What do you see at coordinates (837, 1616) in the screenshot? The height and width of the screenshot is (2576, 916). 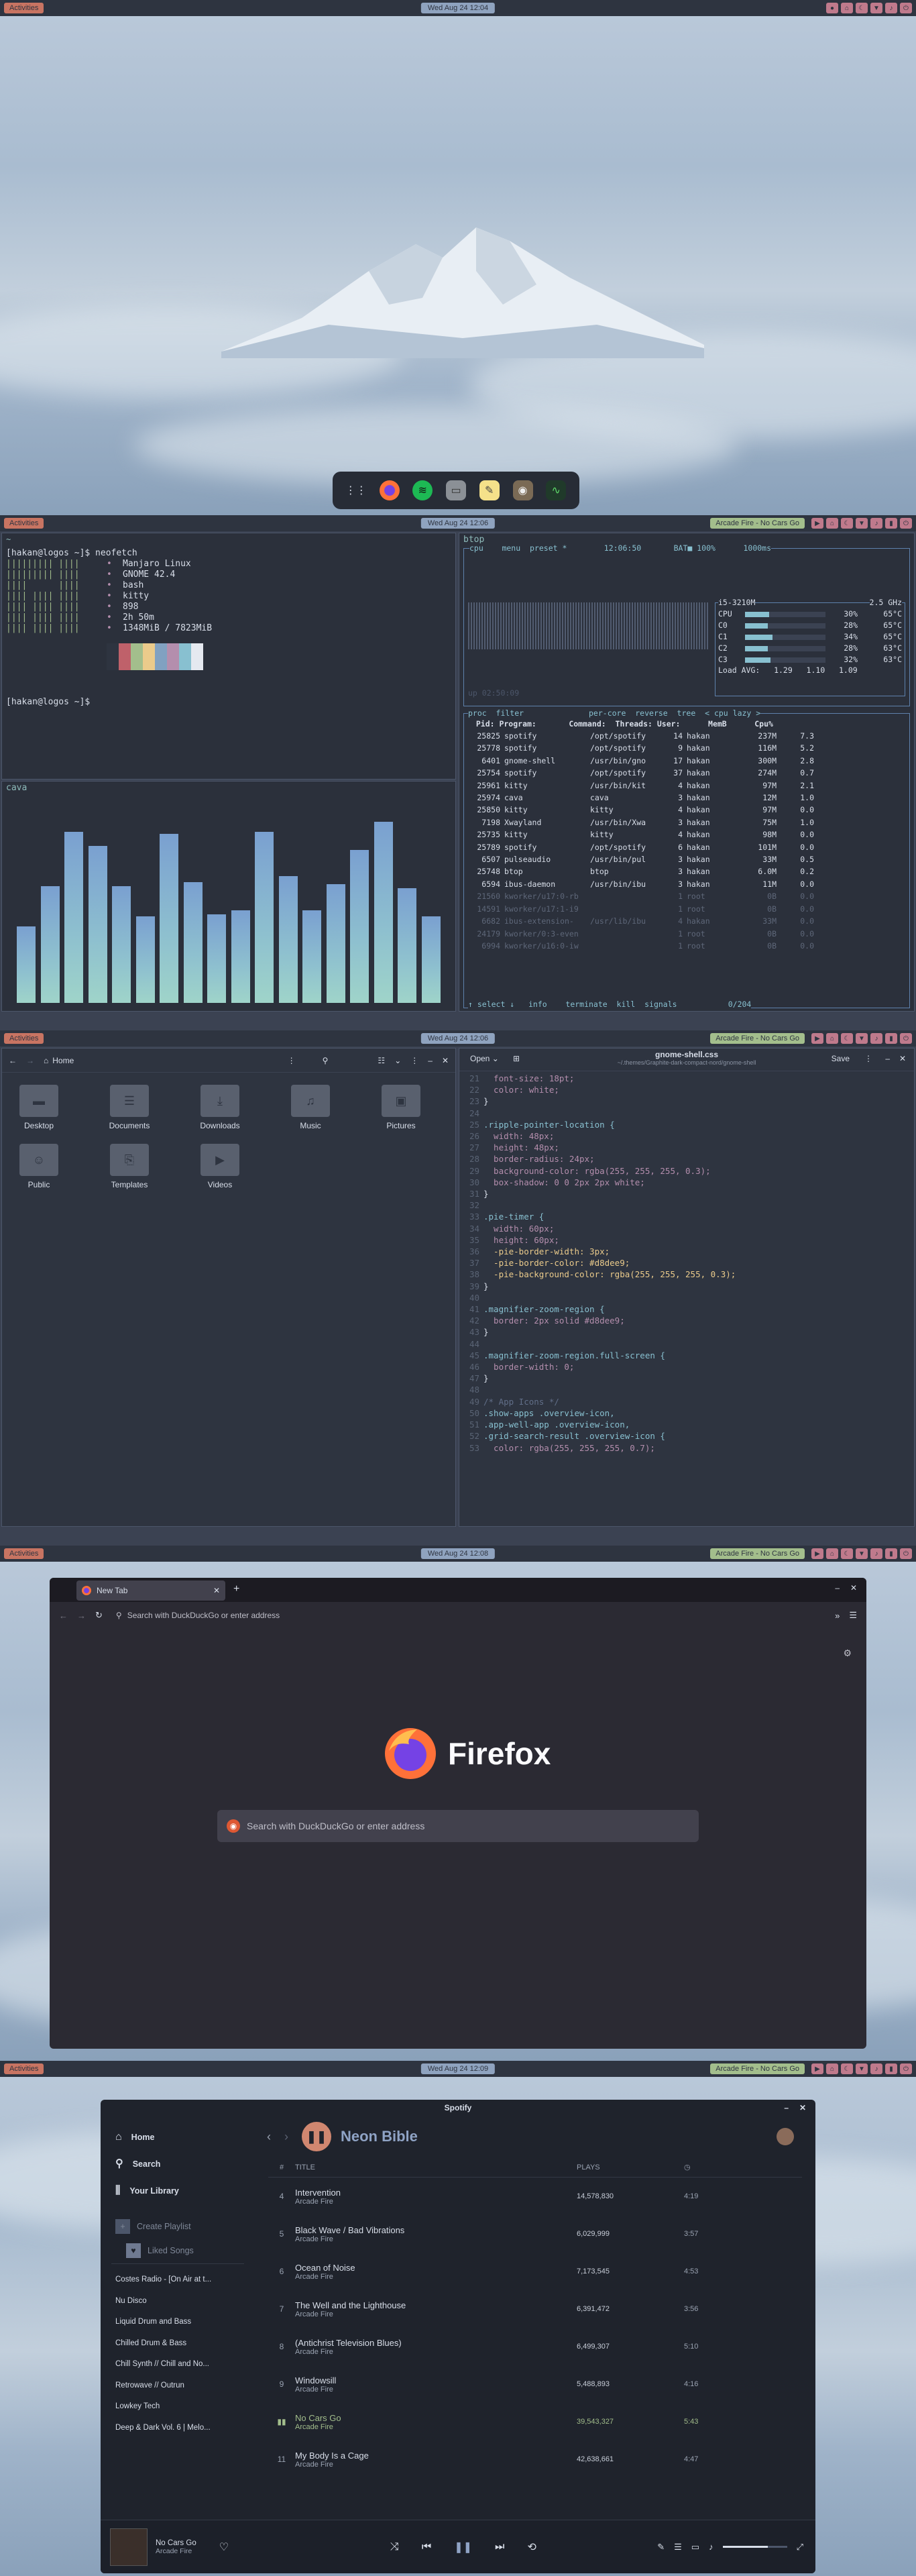 I see `overflow-icon: »` at bounding box center [837, 1616].